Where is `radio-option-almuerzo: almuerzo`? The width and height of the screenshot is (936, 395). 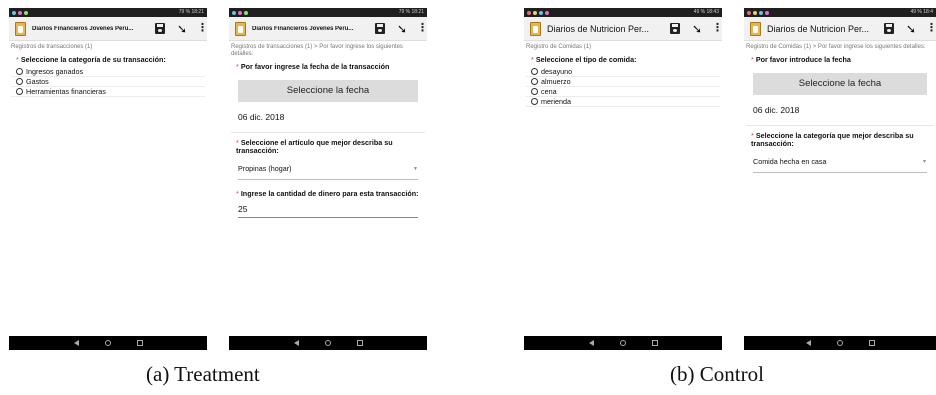 radio-option-almuerzo: almuerzo is located at coordinates (623, 82).